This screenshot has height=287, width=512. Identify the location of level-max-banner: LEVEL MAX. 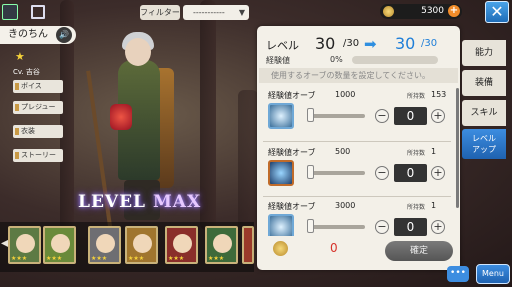
(139, 202).